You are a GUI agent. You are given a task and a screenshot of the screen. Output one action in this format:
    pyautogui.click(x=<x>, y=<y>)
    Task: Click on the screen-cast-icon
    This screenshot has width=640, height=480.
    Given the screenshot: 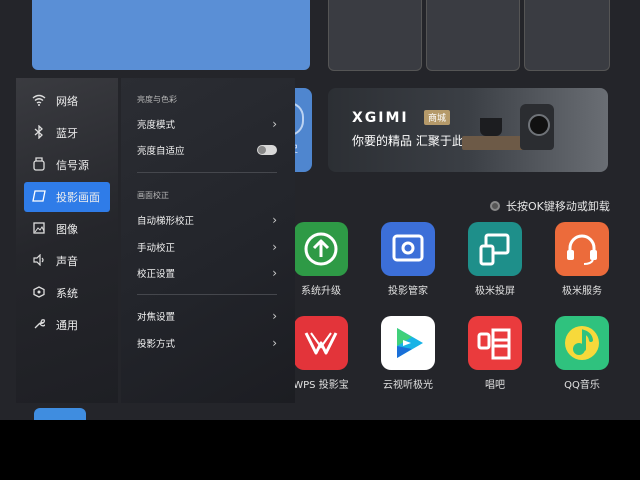 What is the action you would take?
    pyautogui.click(x=495, y=249)
    